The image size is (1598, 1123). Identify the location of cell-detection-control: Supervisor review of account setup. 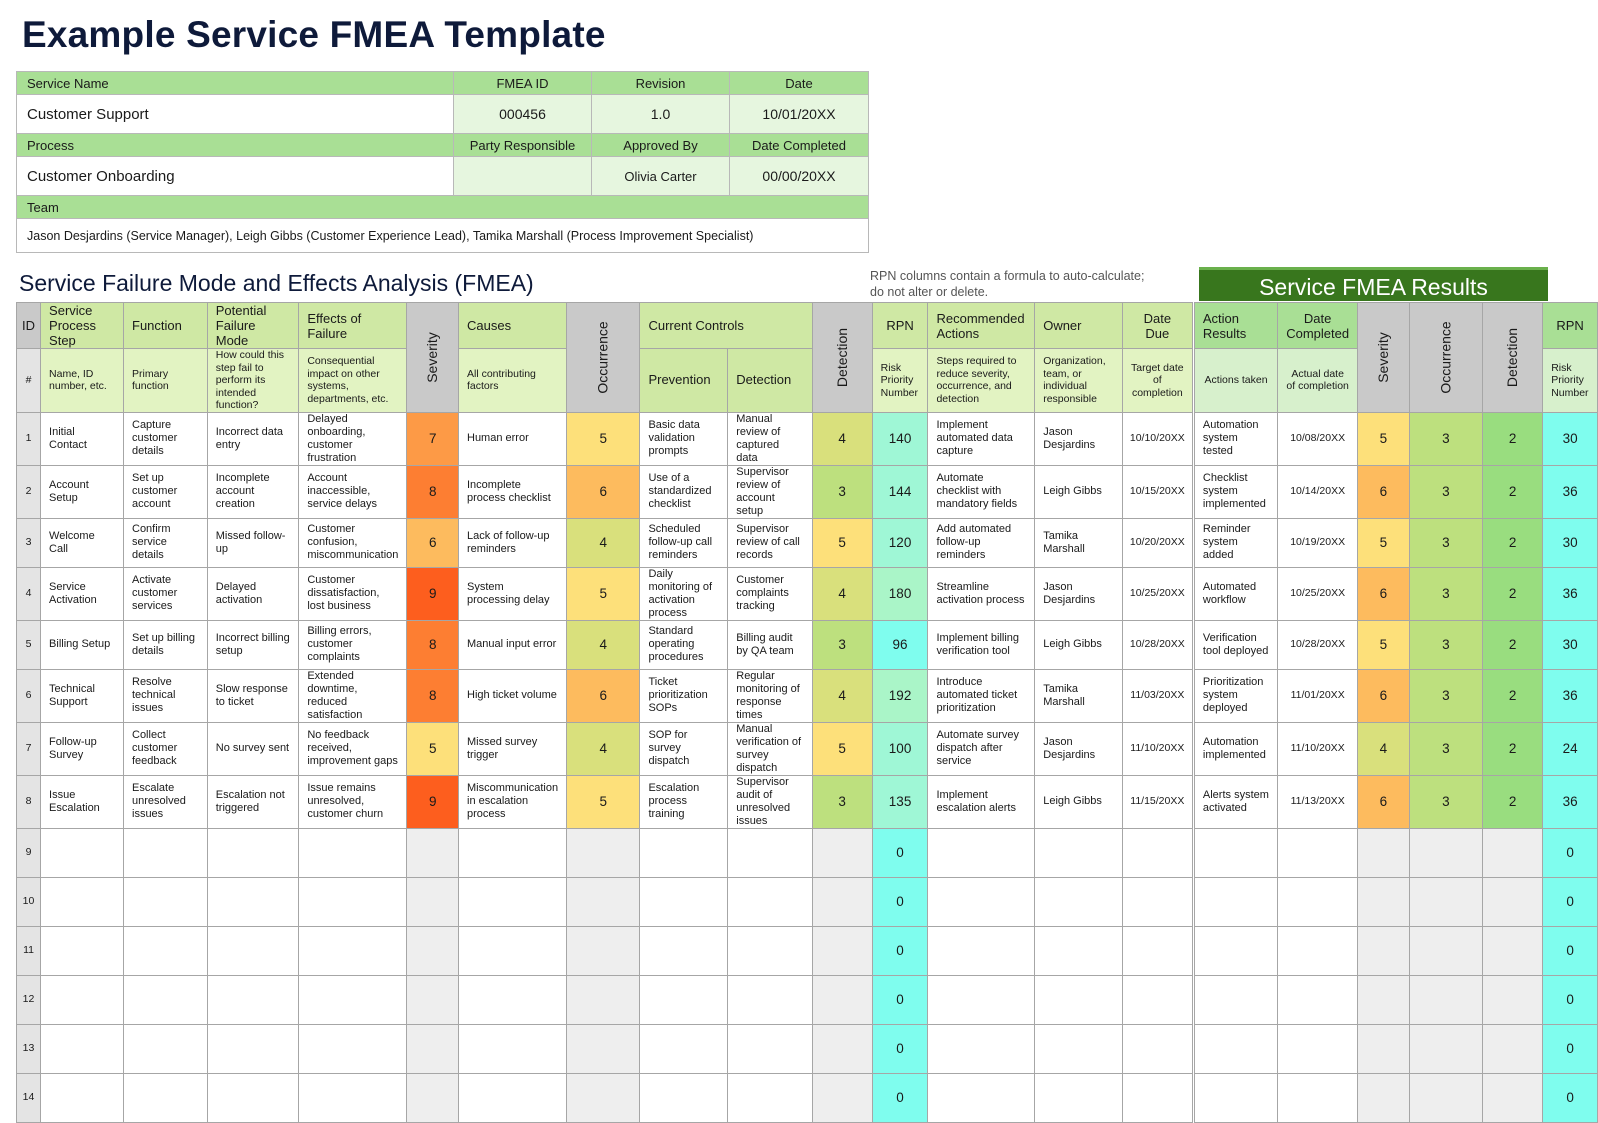
(770, 491).